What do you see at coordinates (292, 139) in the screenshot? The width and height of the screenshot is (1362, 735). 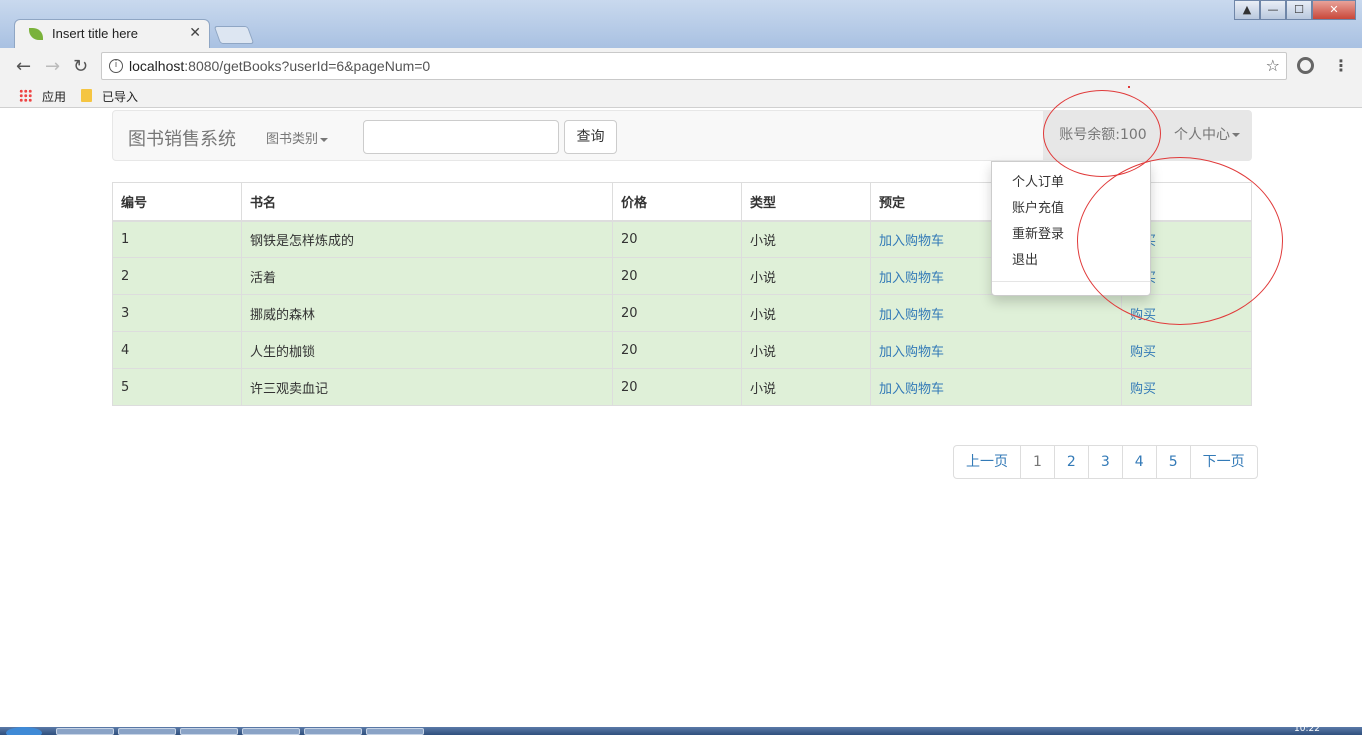 I see `category-label: 图书类别` at bounding box center [292, 139].